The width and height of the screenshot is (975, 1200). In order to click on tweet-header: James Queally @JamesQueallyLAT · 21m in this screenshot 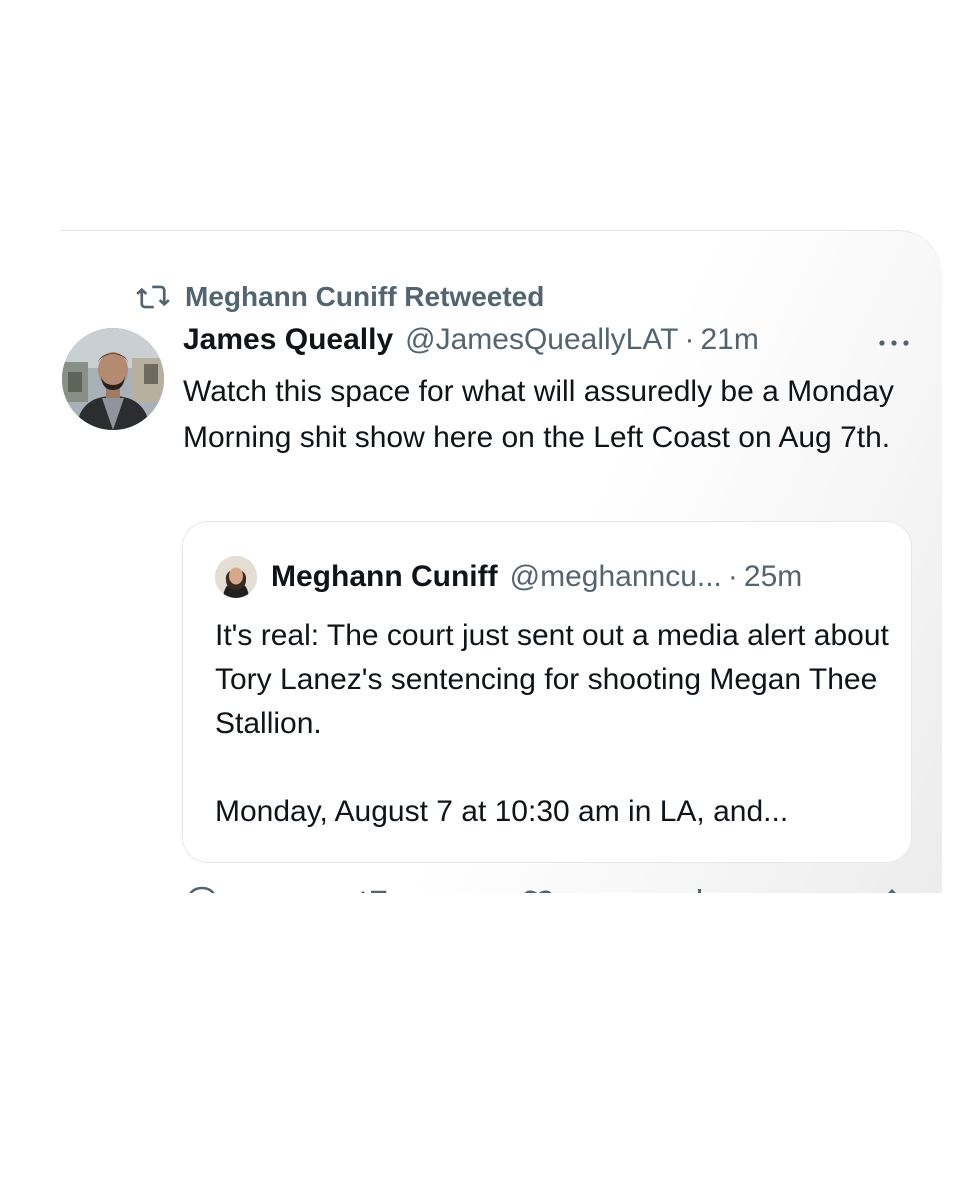, I will do `click(471, 343)`.